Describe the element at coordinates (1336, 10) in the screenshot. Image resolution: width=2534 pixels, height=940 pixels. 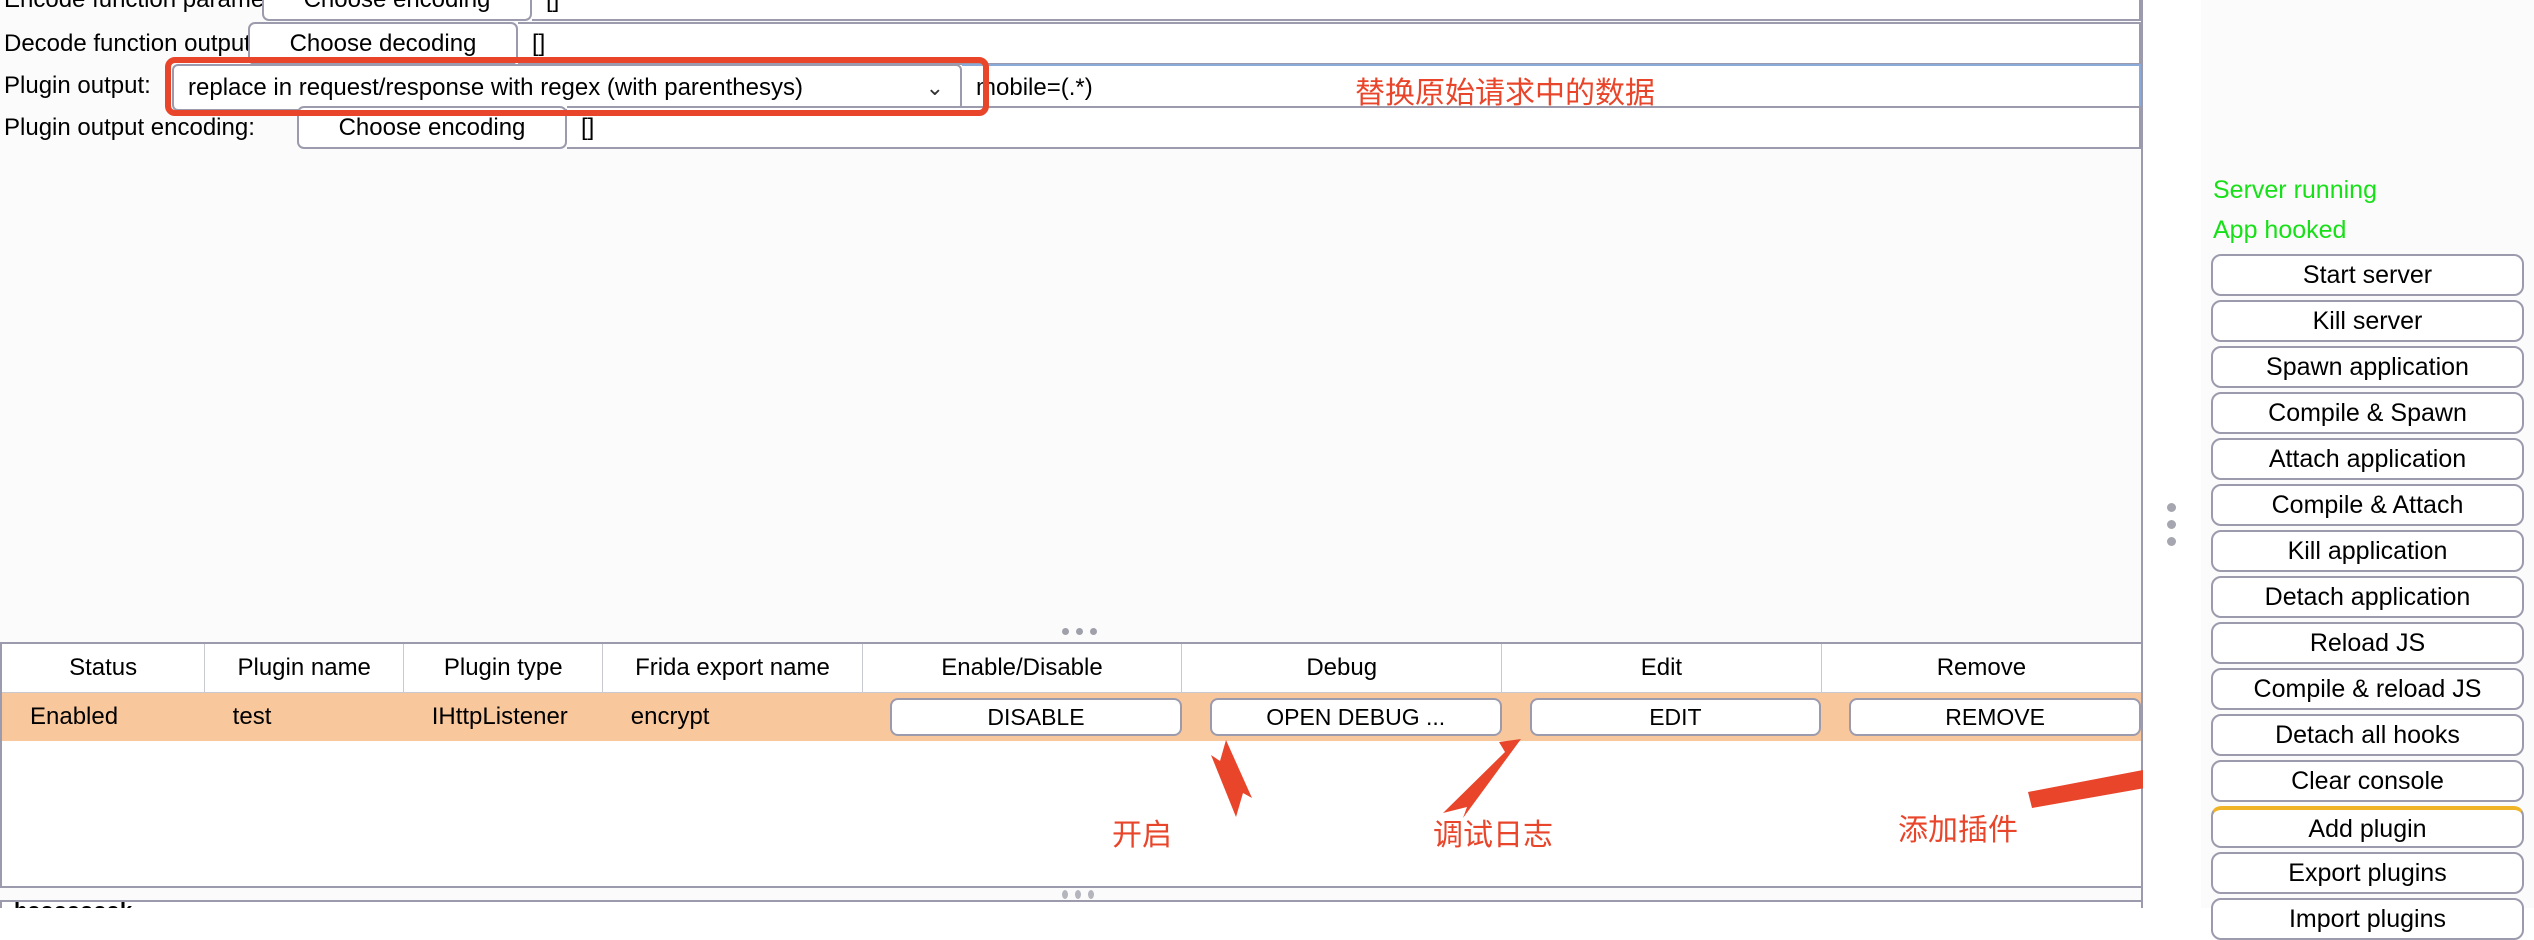
I see `encode-params-value: []` at that location.